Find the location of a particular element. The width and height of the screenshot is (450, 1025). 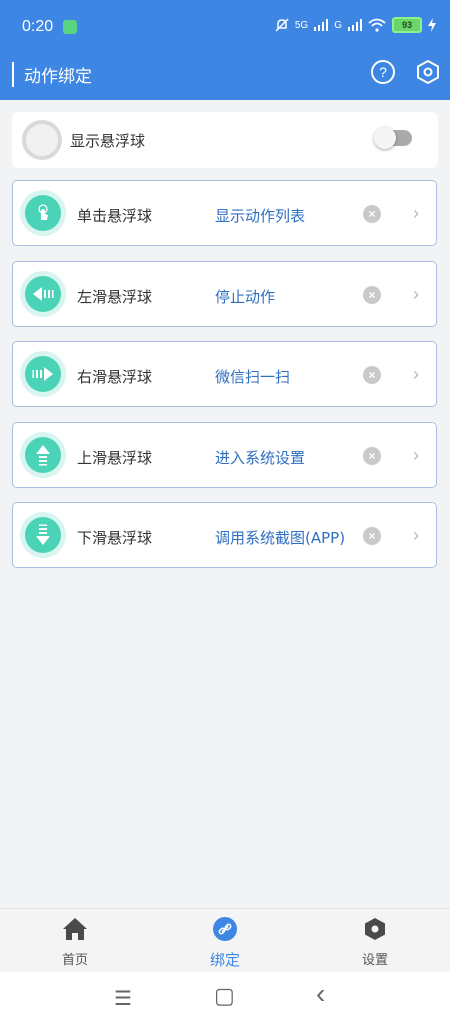

settings-icon is located at coordinates (375, 929).